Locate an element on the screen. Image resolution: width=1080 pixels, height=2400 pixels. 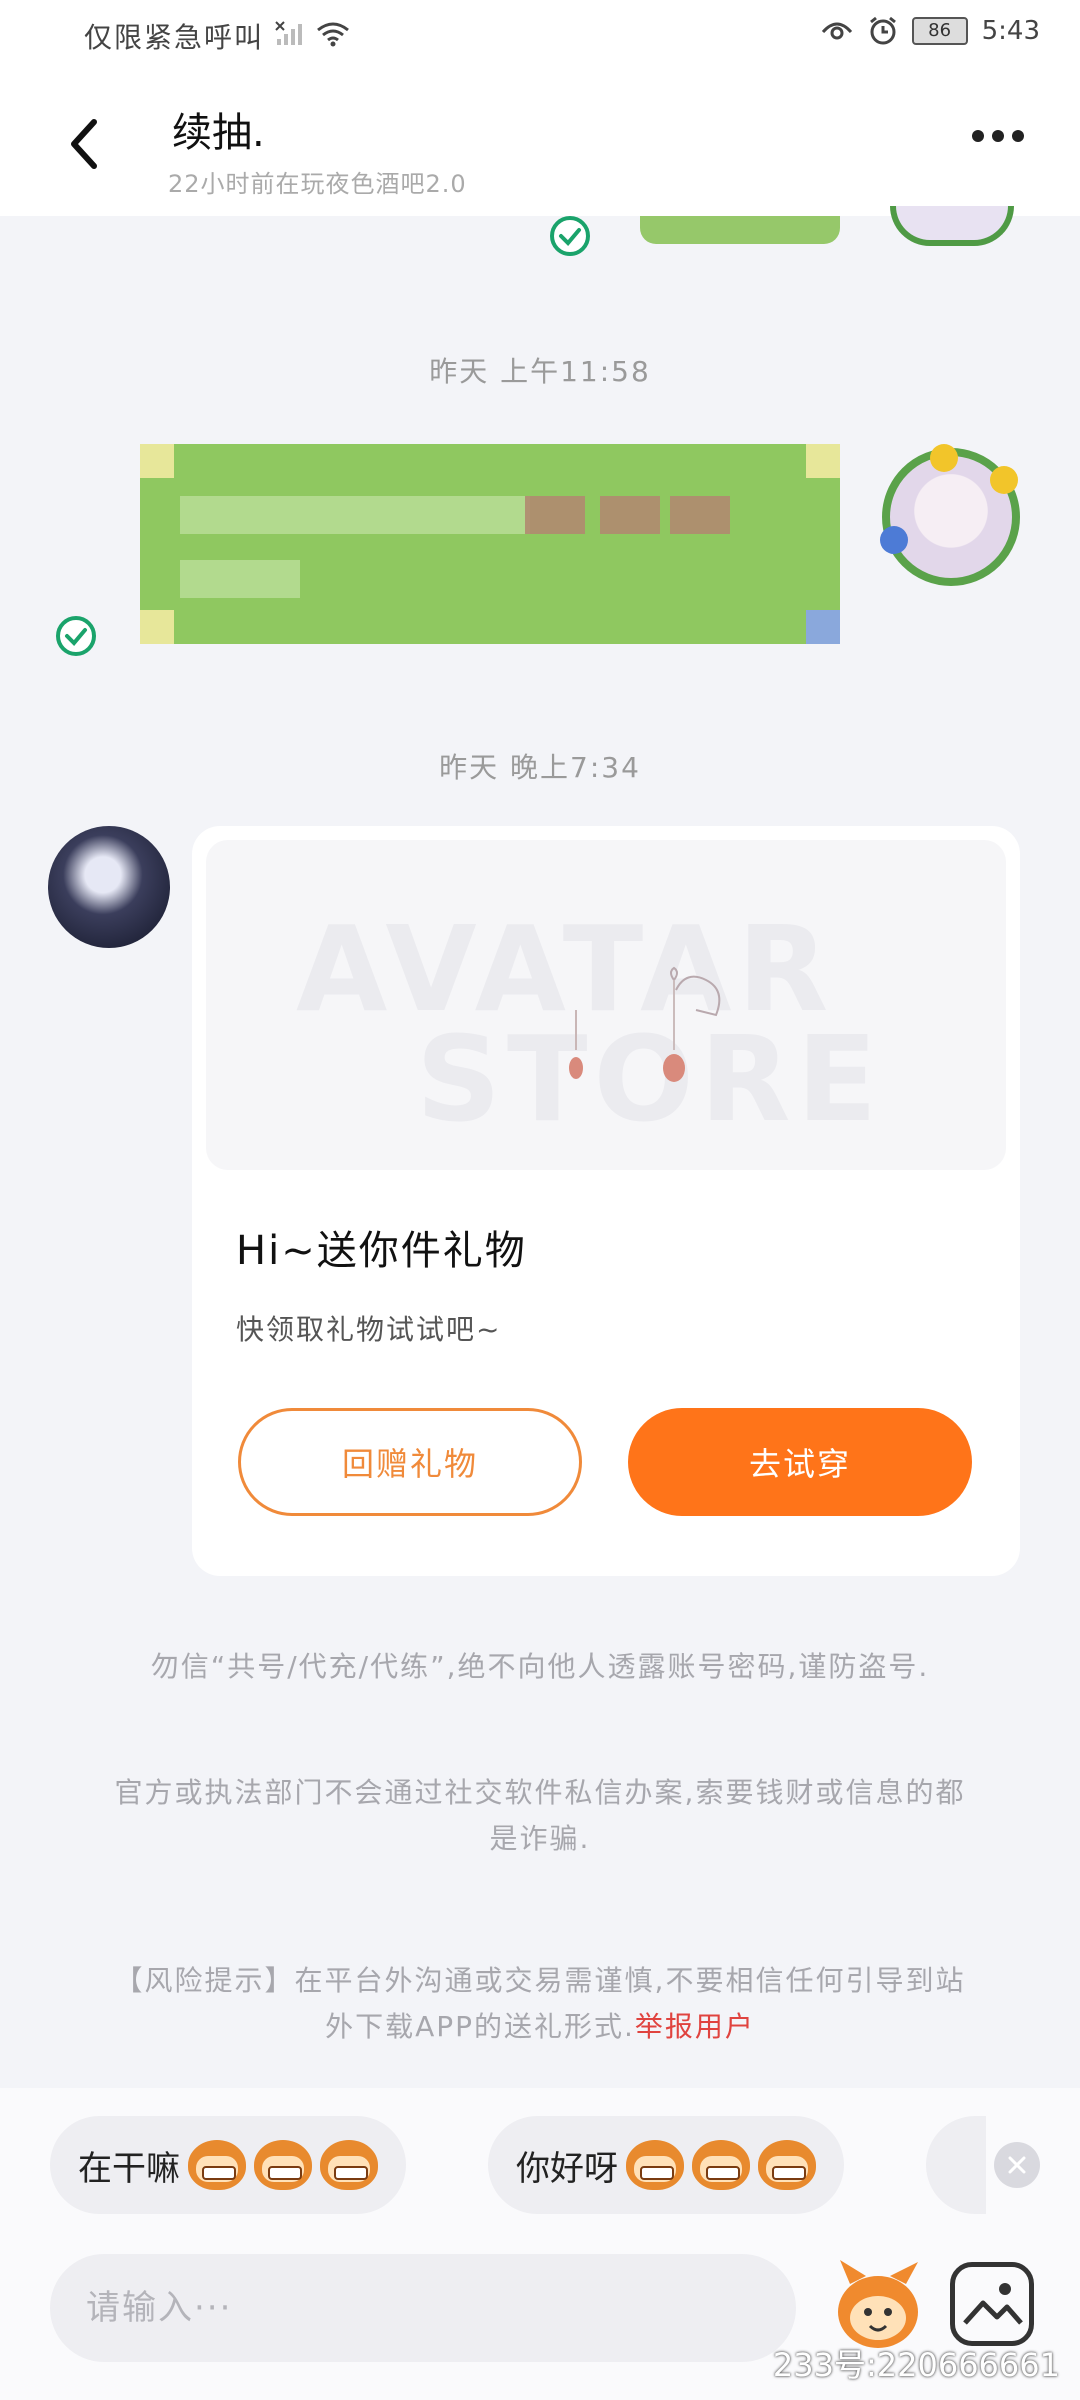
alarm-icon is located at coordinates (883, 31).